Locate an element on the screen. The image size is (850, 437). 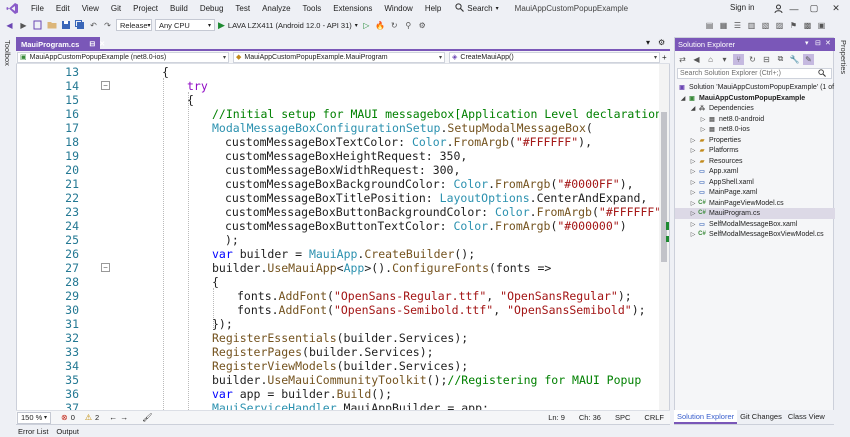
settings-icon: ⚙ is located at coordinates (422, 25).